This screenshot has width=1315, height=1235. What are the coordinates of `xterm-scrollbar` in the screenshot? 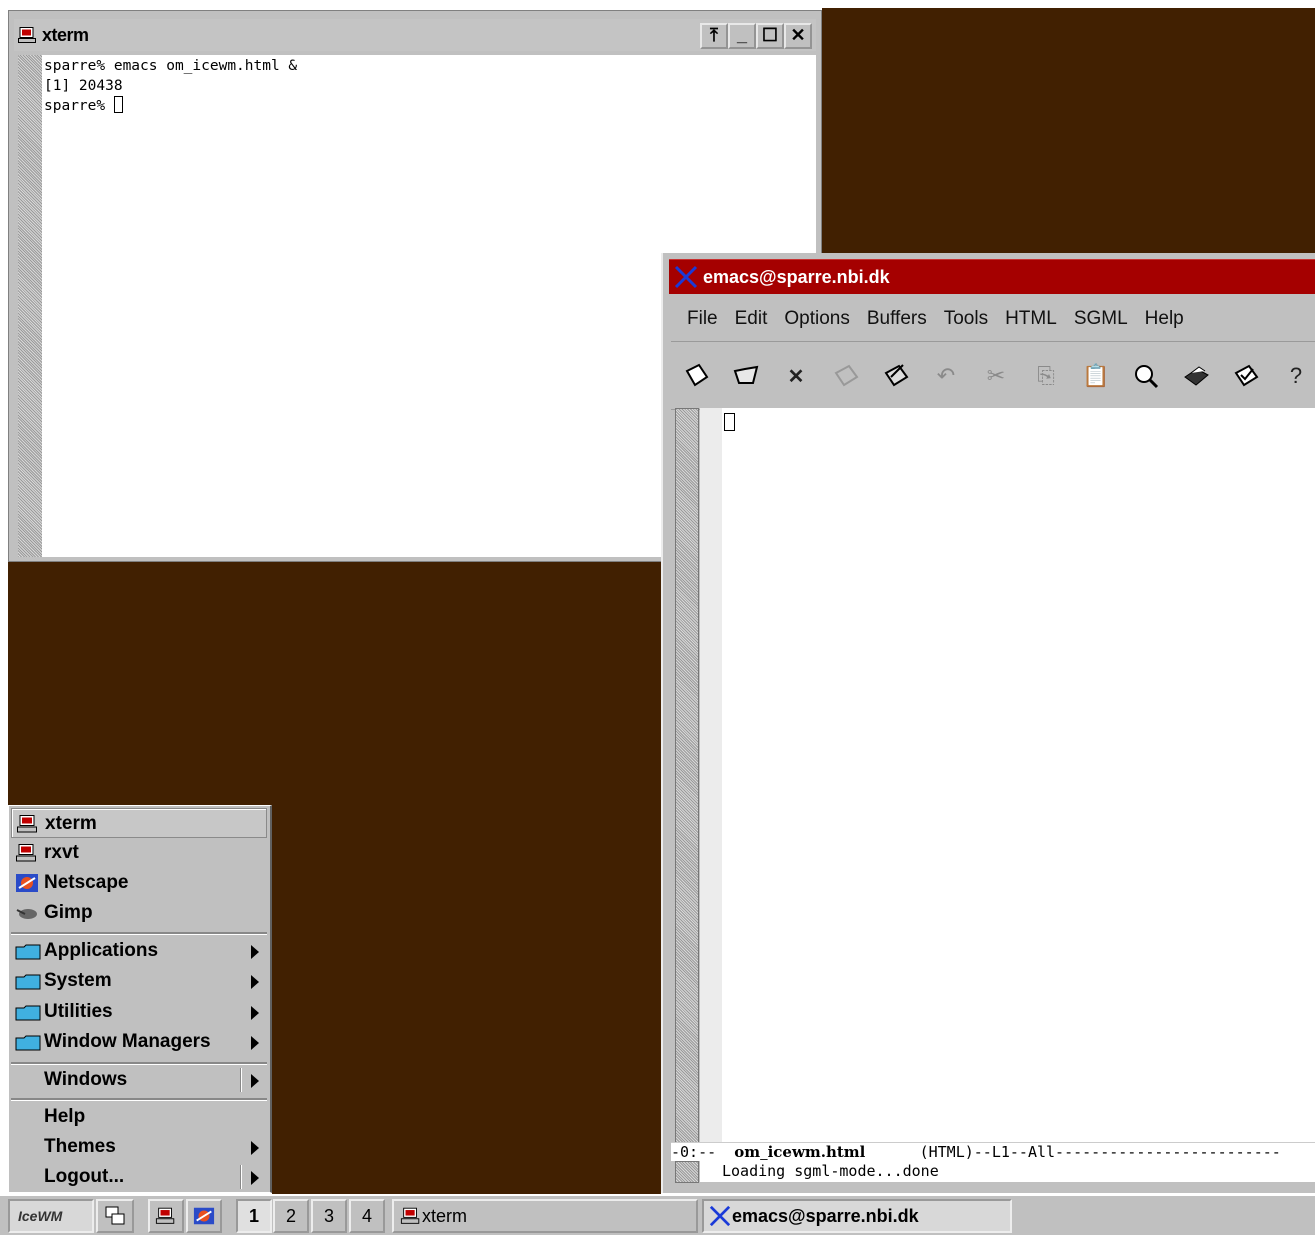 It's located at (30, 306).